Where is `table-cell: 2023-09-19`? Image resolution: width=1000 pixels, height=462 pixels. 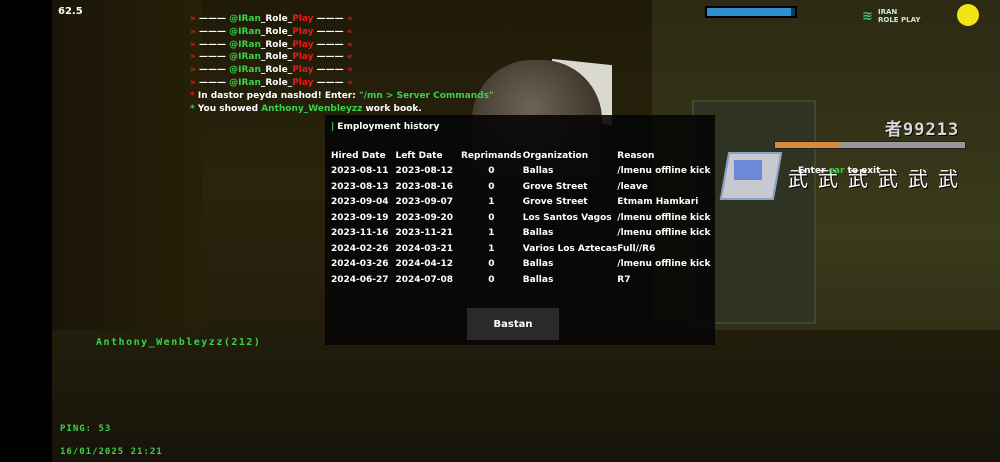
table-cell: 2023-09-19 is located at coordinates (360, 217).